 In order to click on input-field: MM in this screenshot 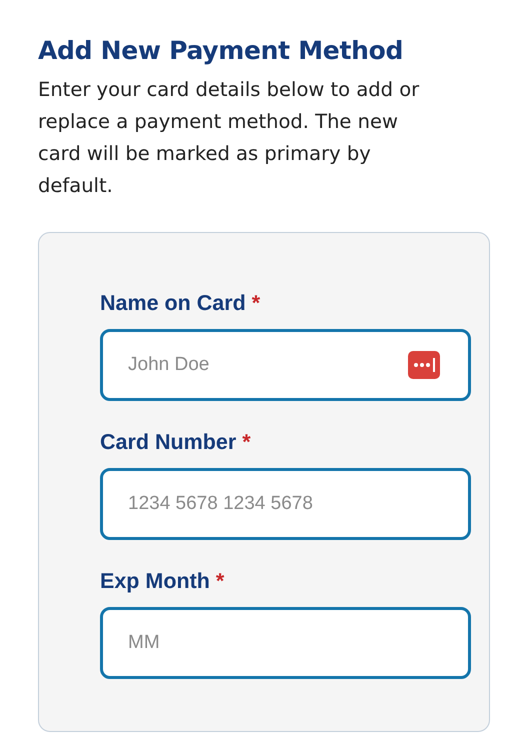, I will do `click(285, 643)`.